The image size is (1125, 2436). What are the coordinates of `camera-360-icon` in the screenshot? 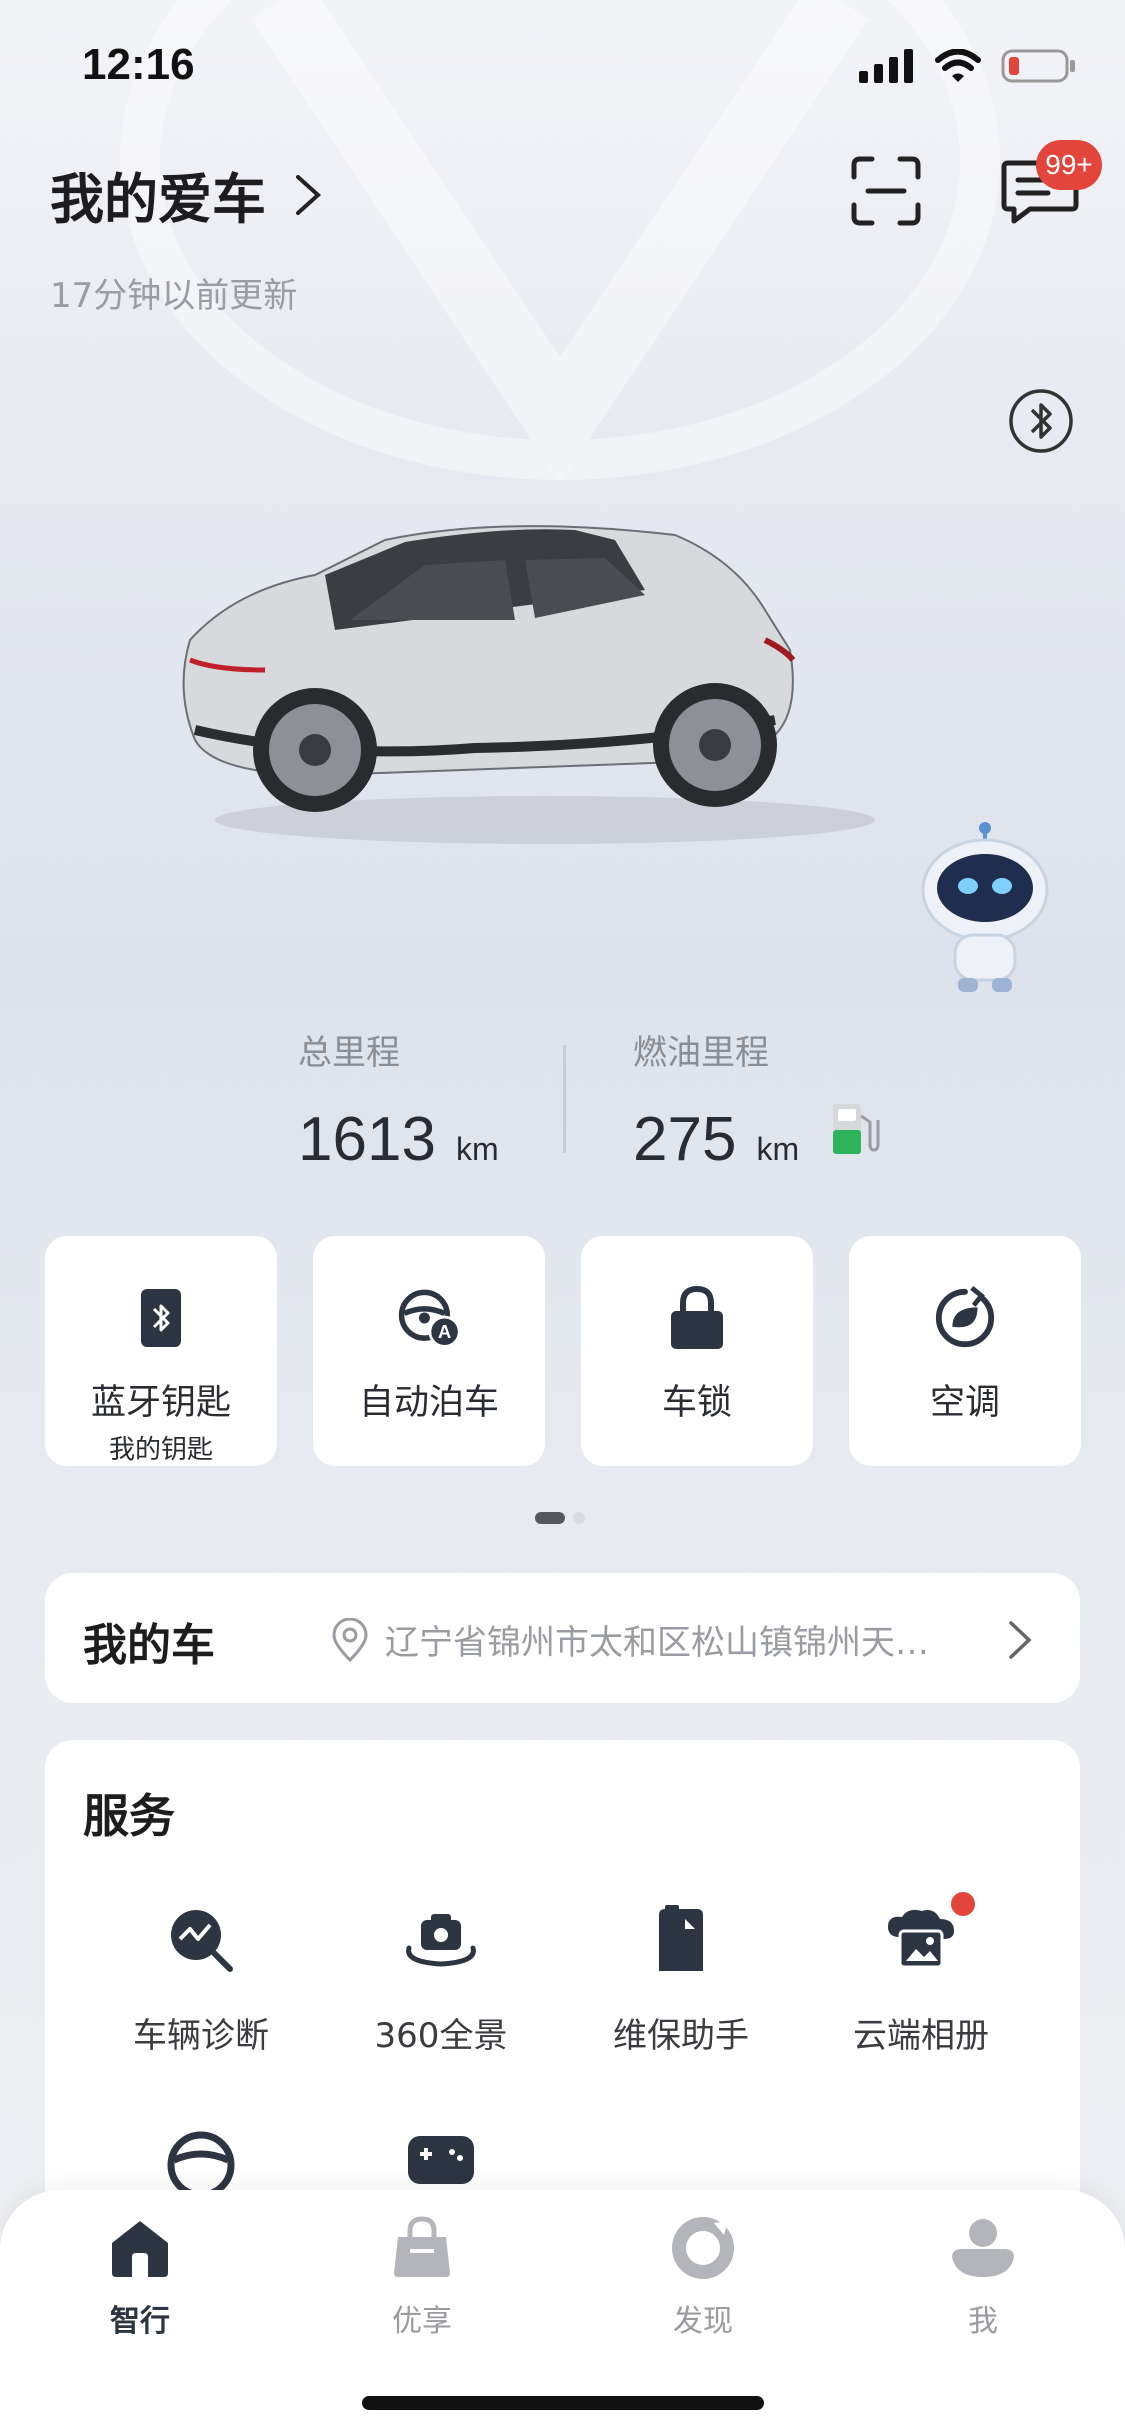 It's located at (441, 1940).